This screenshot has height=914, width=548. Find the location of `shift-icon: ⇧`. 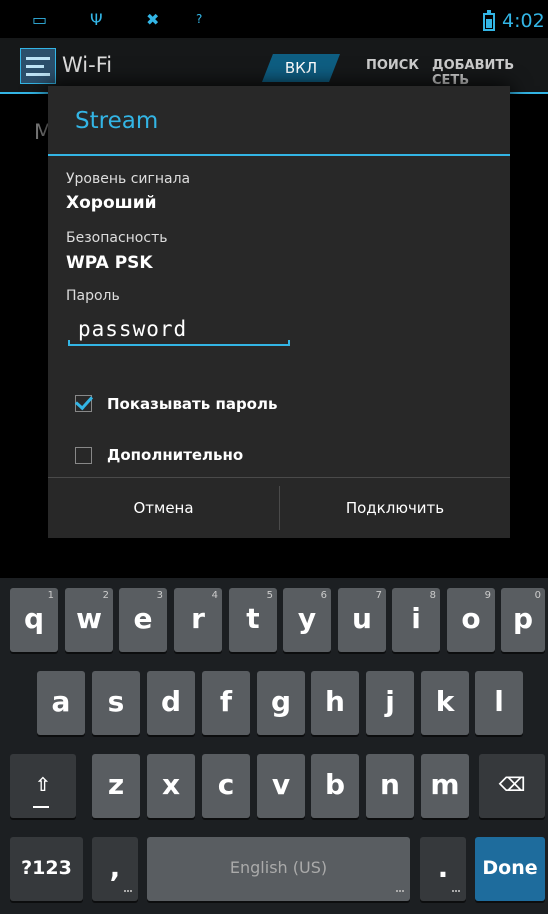

shift-icon: ⇧ is located at coordinates (43, 785).